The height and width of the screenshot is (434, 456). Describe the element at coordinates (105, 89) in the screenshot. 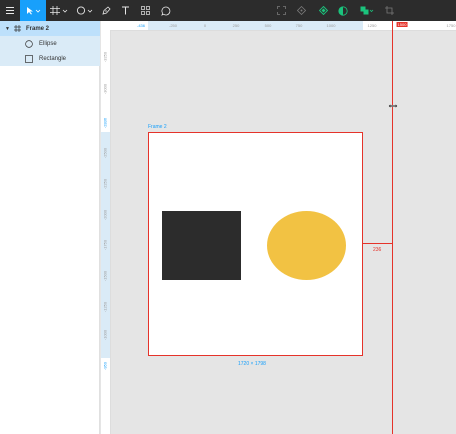

I see `ruler-tick: -3000` at that location.